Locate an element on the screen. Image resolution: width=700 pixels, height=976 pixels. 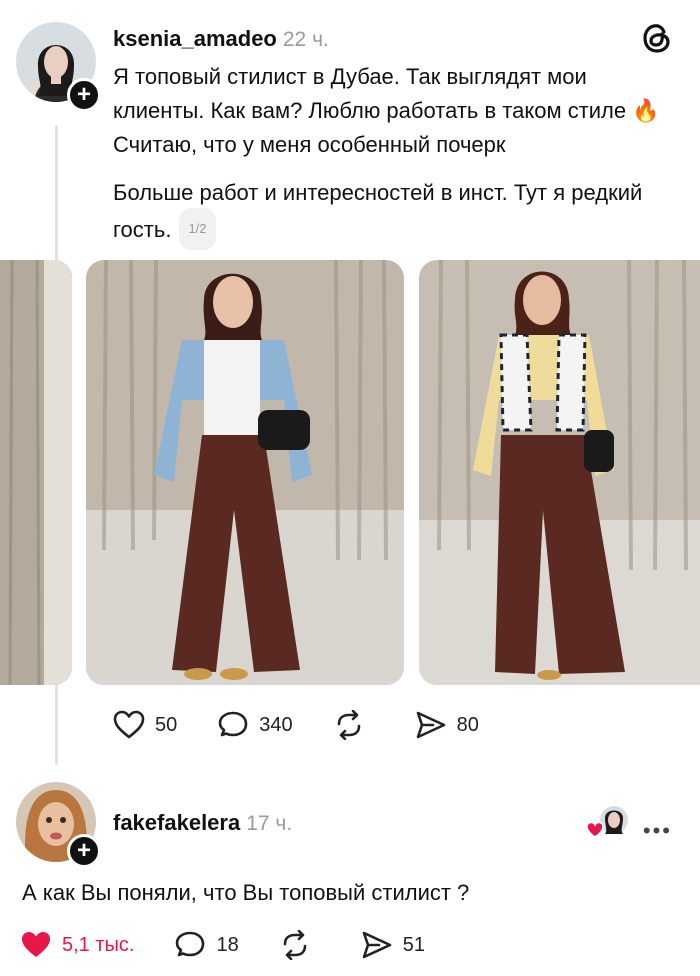
post-share-count: 80 is located at coordinates (467, 724).